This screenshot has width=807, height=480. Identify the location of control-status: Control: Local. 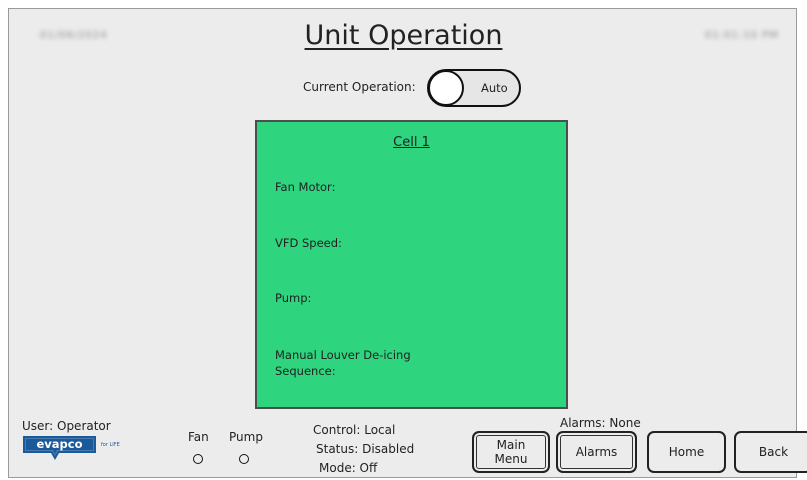
(354, 430).